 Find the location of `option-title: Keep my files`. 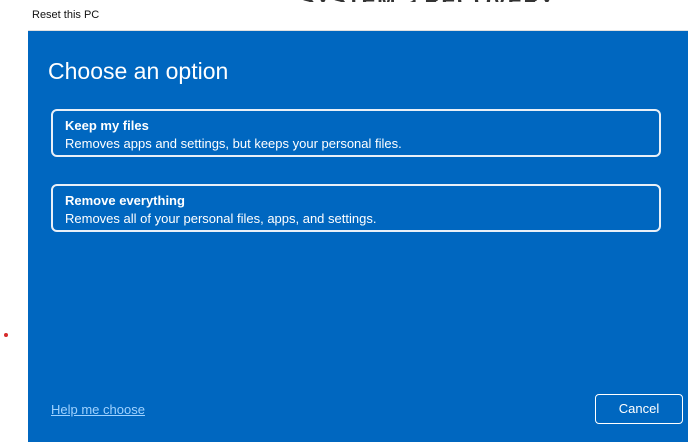

option-title: Keep my files is located at coordinates (107, 125).